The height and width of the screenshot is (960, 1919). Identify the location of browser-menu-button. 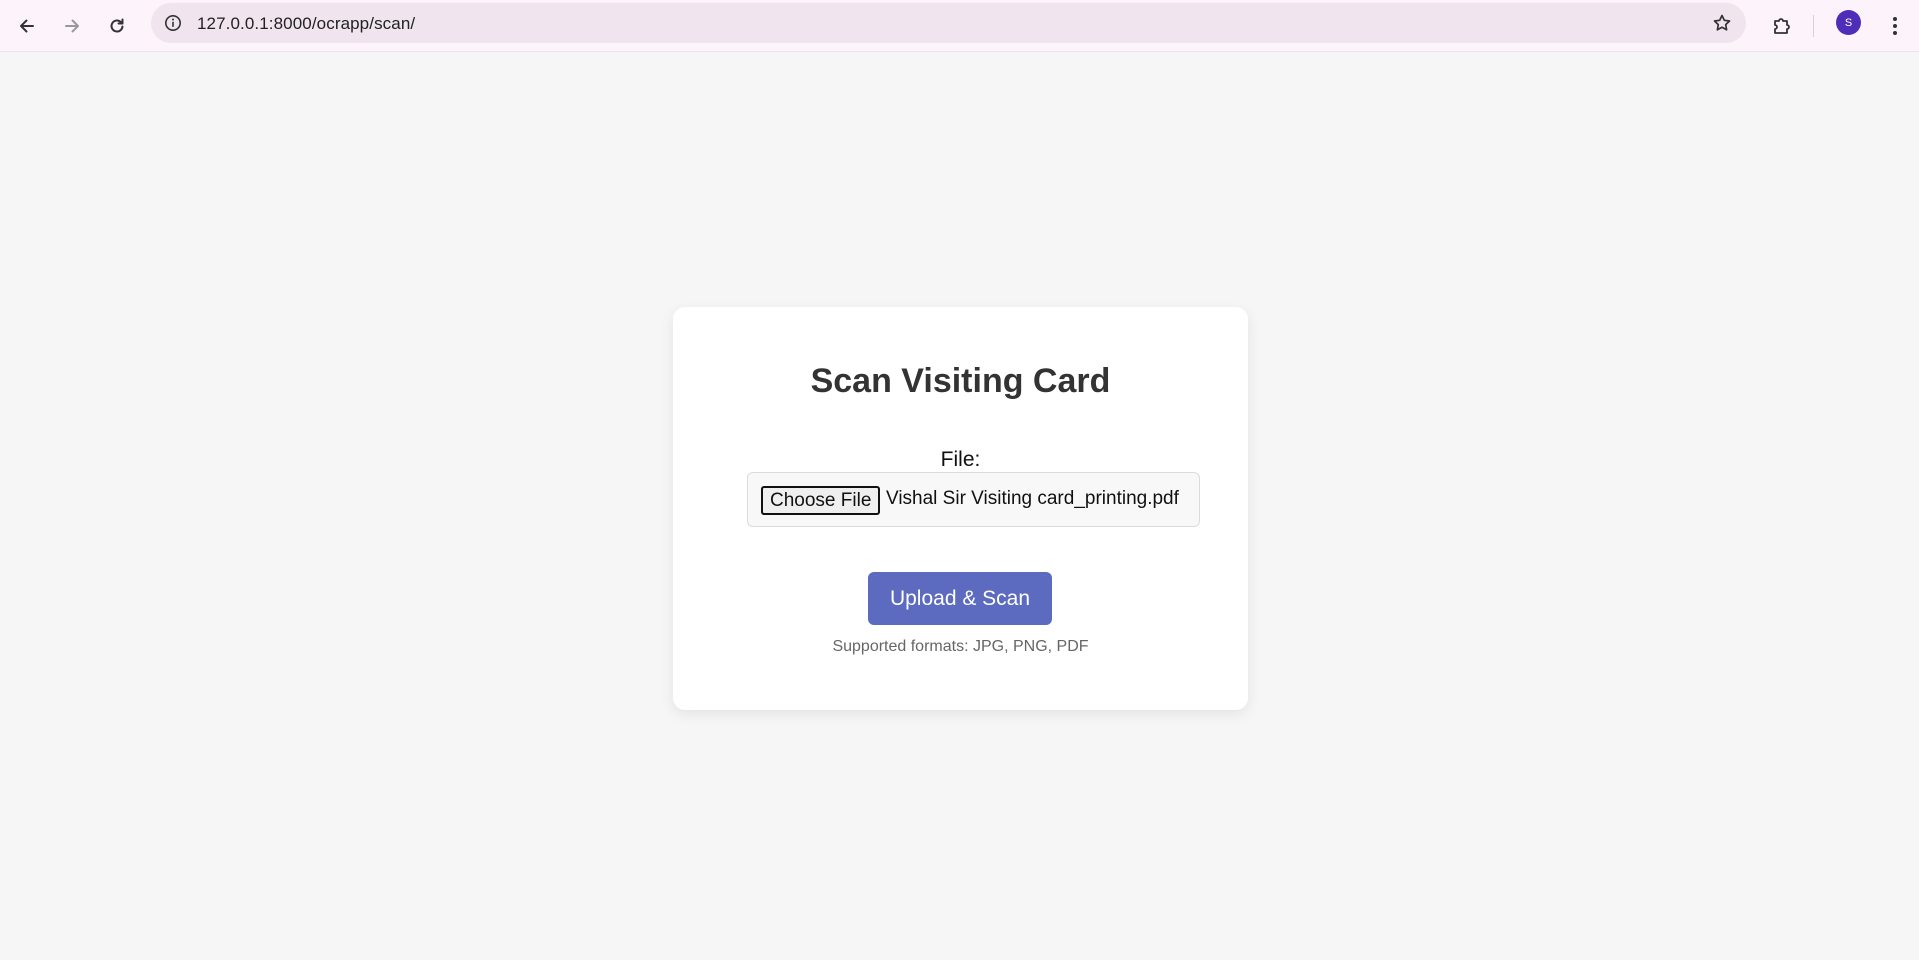
(1895, 26).